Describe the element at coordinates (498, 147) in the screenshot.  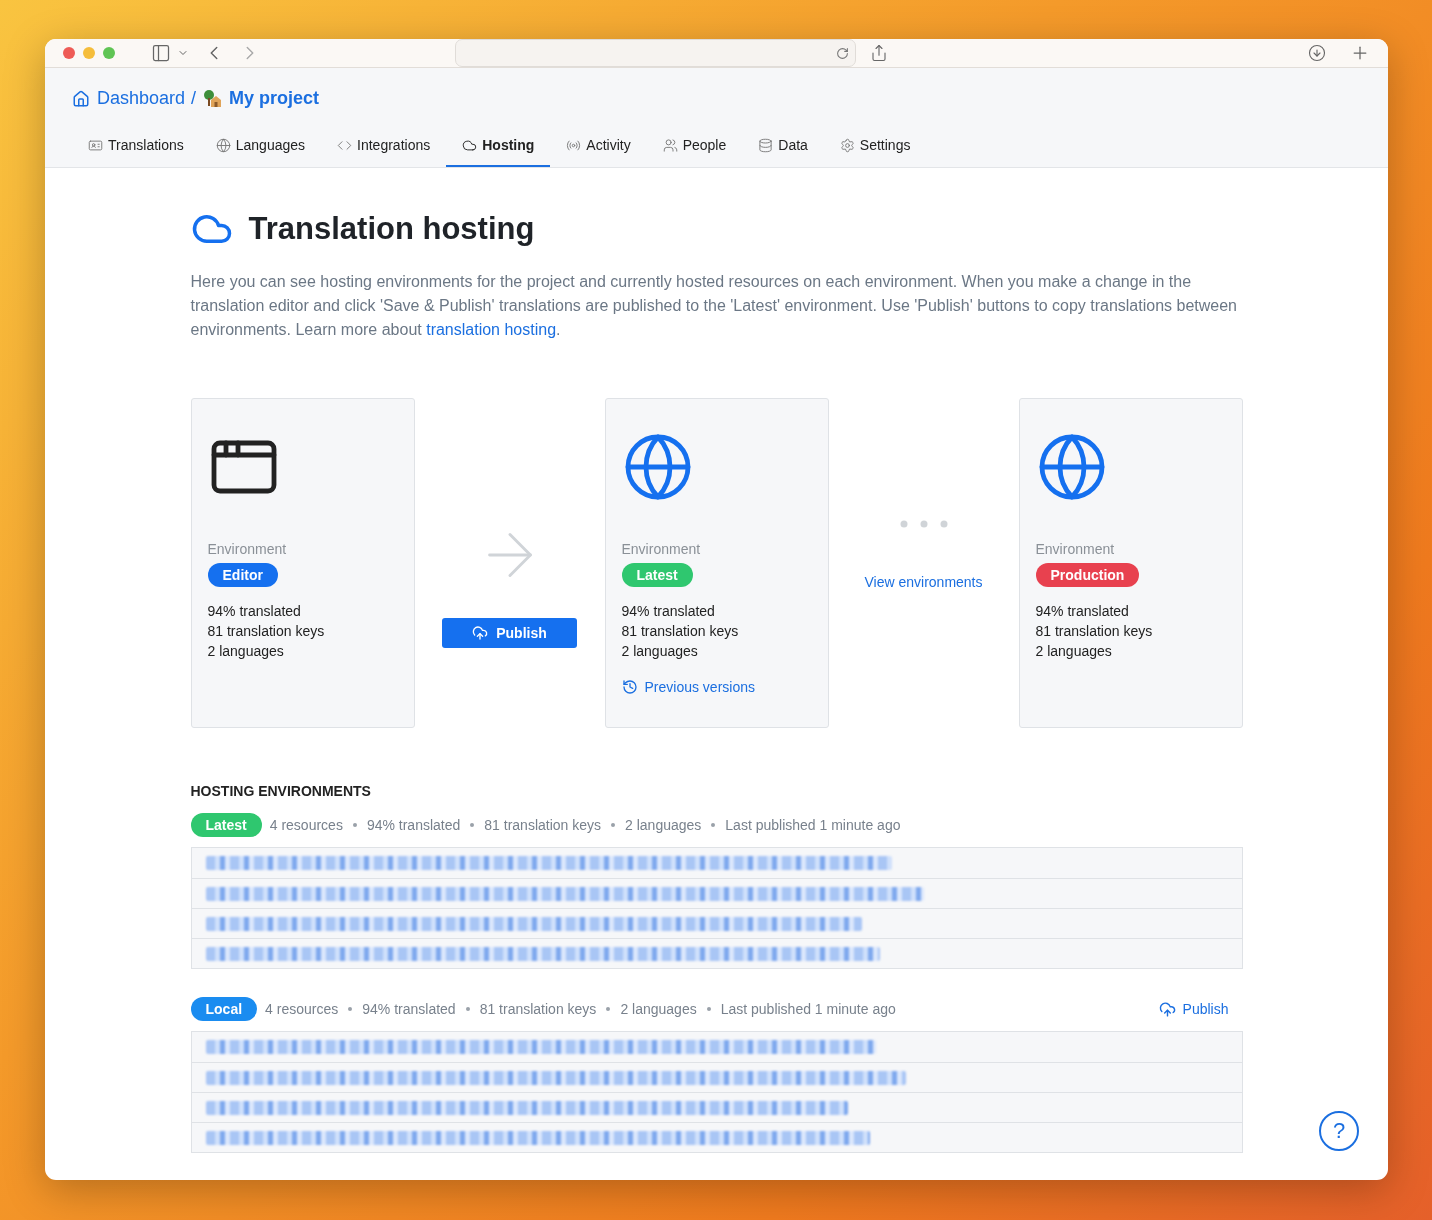
I see `nav-tab: Hosting` at that location.